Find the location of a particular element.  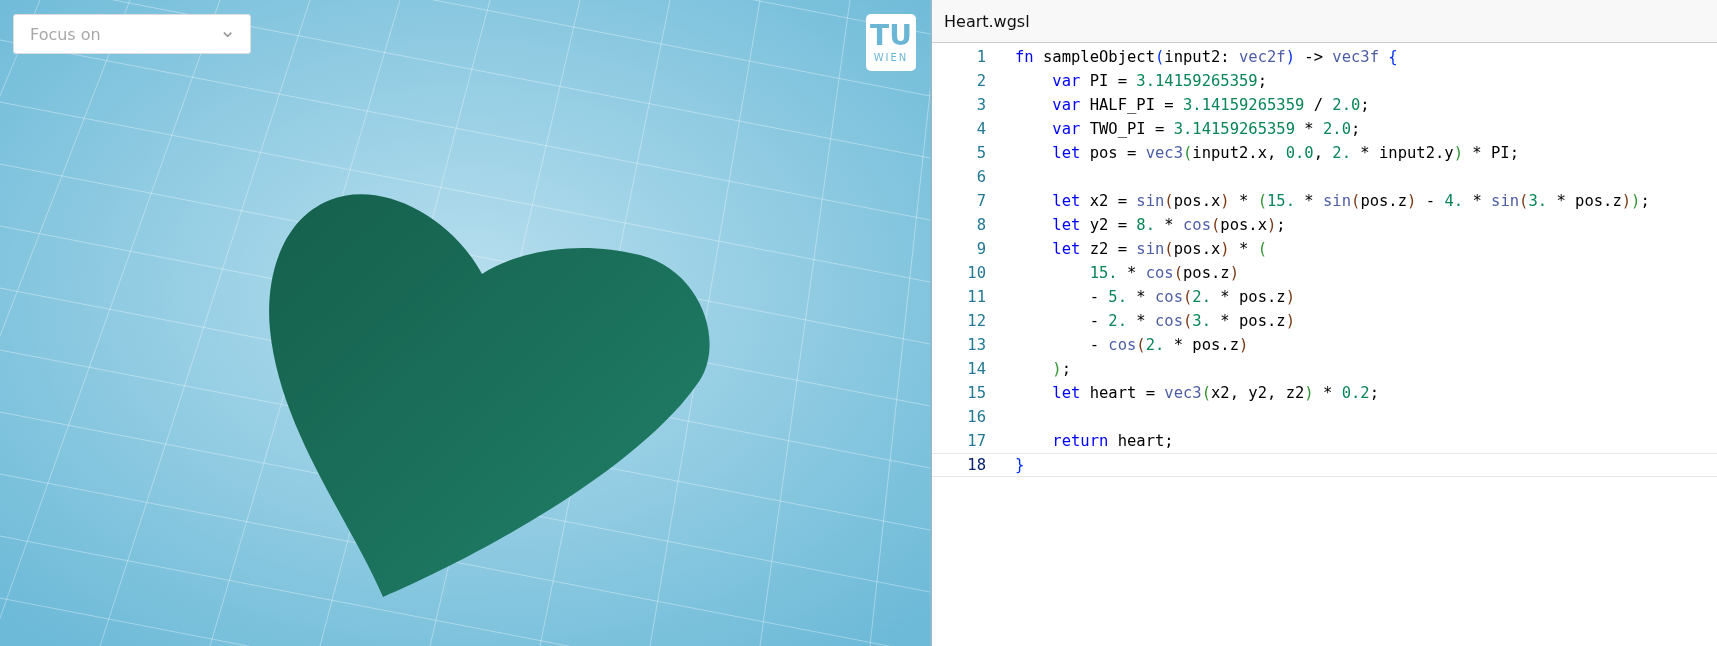

line-number: 12 is located at coordinates (976, 321).